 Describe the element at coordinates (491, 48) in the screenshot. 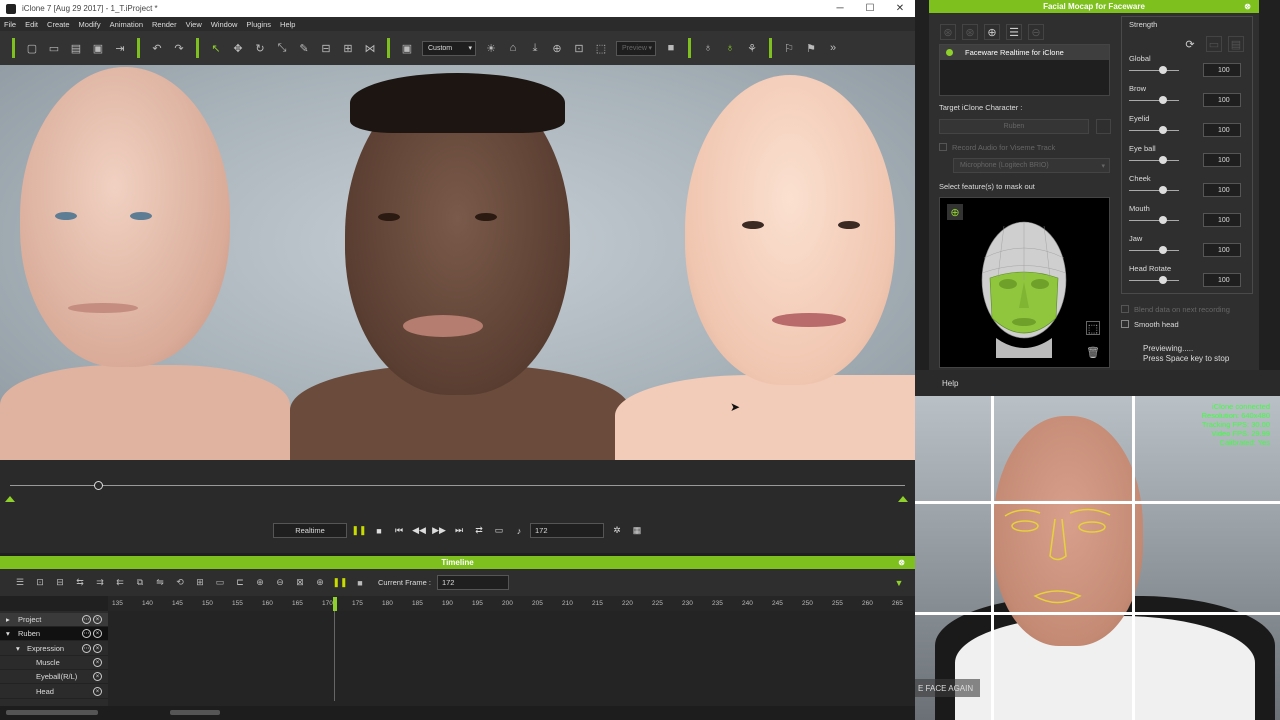

I see `light-icon: ☀` at that location.